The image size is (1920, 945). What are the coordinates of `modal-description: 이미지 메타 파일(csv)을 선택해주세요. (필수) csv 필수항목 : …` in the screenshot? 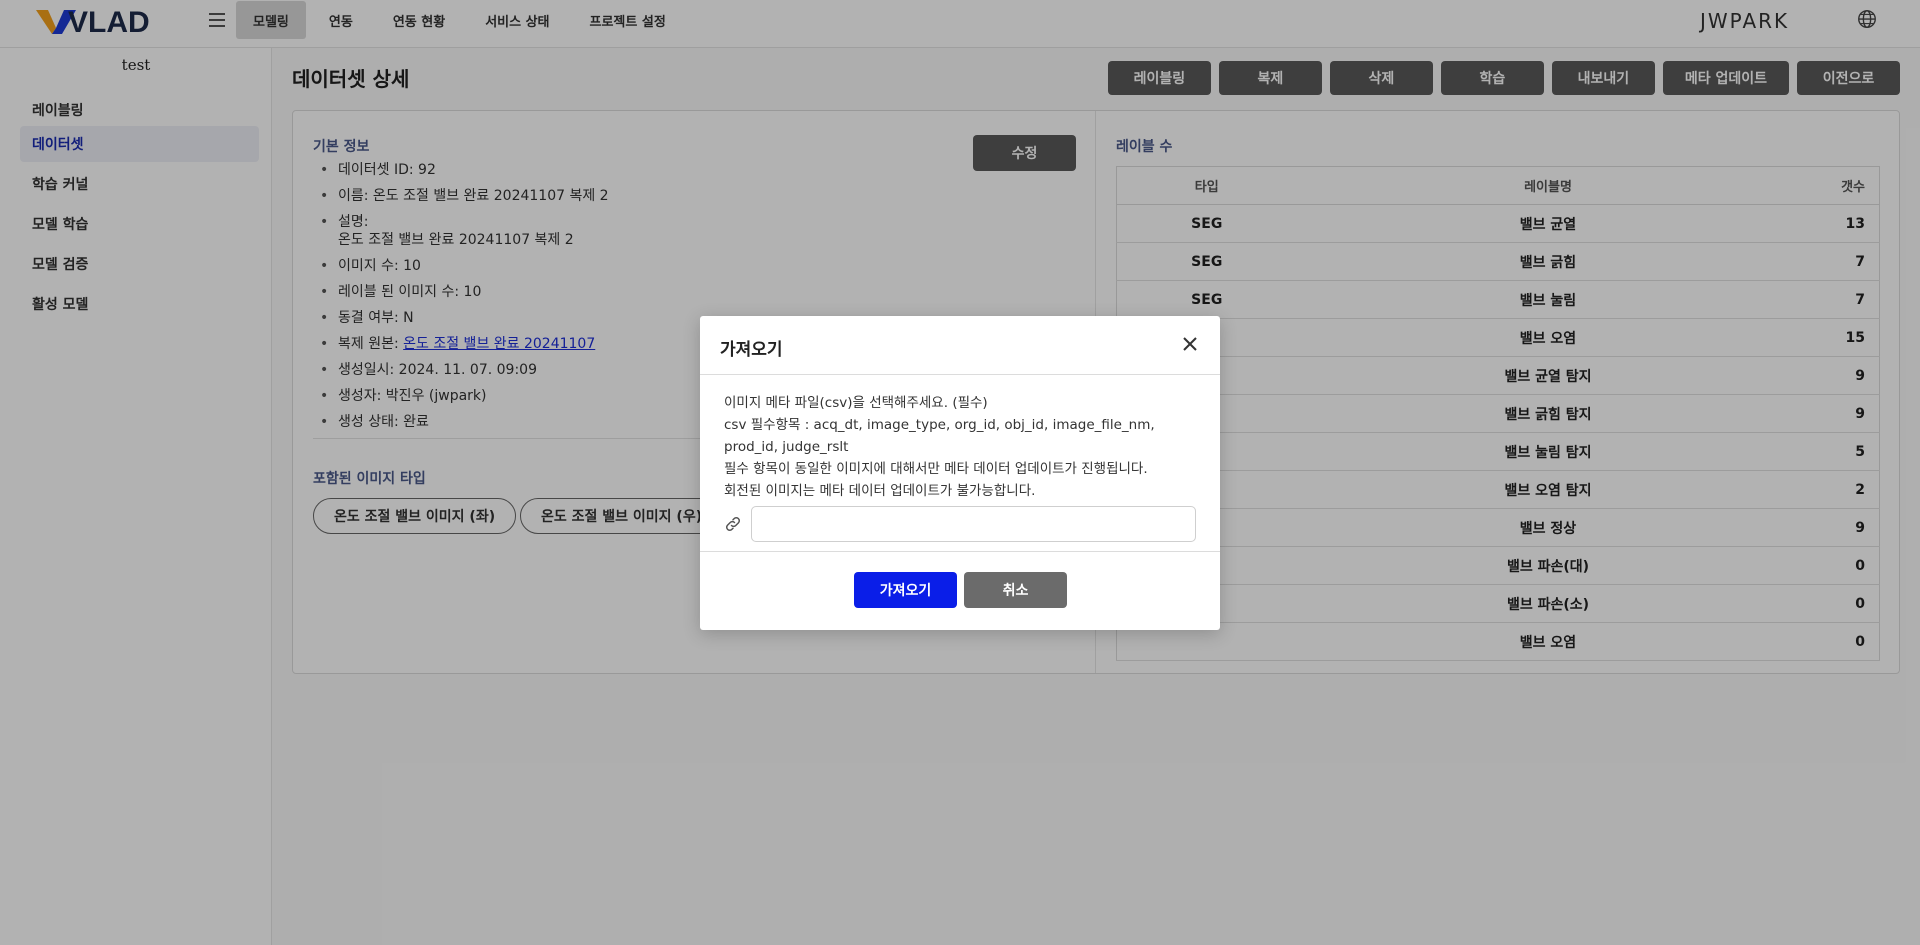 It's located at (964, 447).